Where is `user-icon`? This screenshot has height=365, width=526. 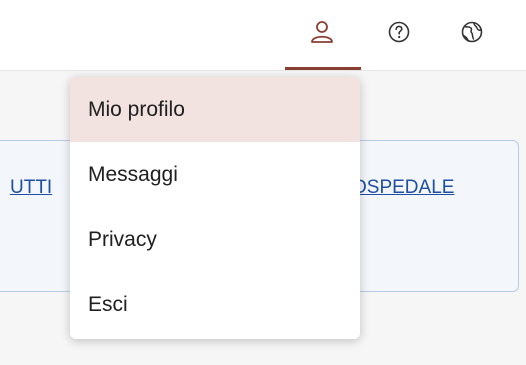 user-icon is located at coordinates (322, 32).